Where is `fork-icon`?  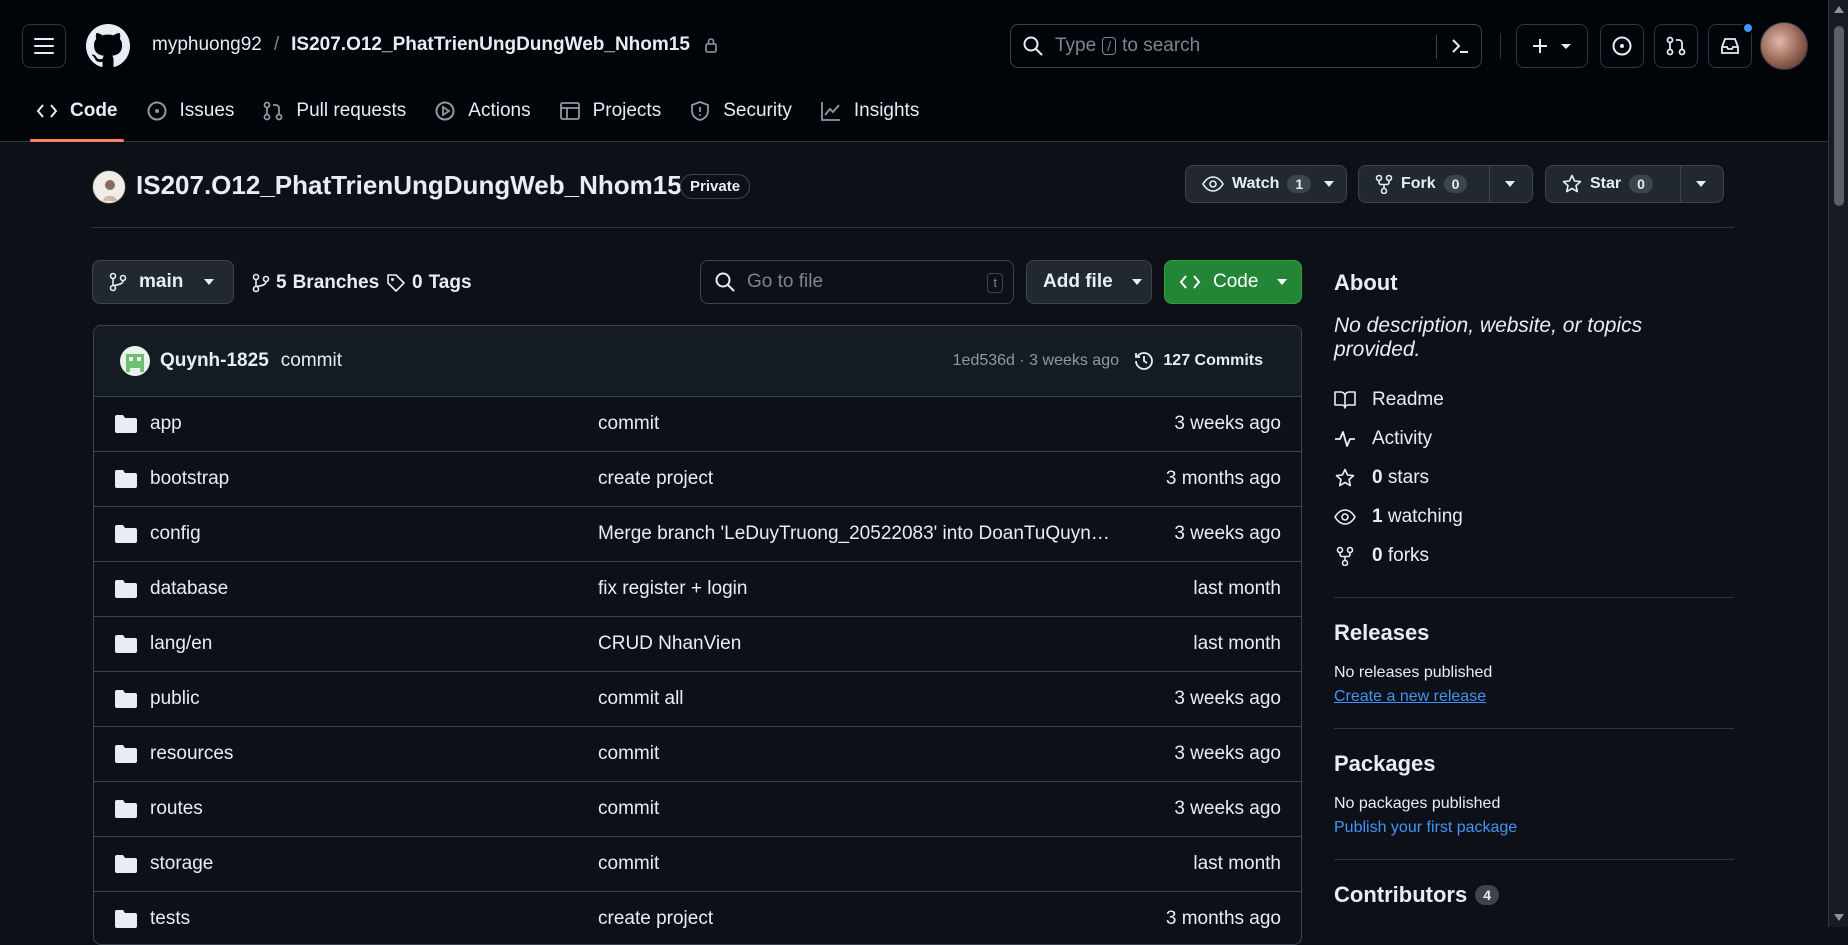
fork-icon is located at coordinates (1384, 184).